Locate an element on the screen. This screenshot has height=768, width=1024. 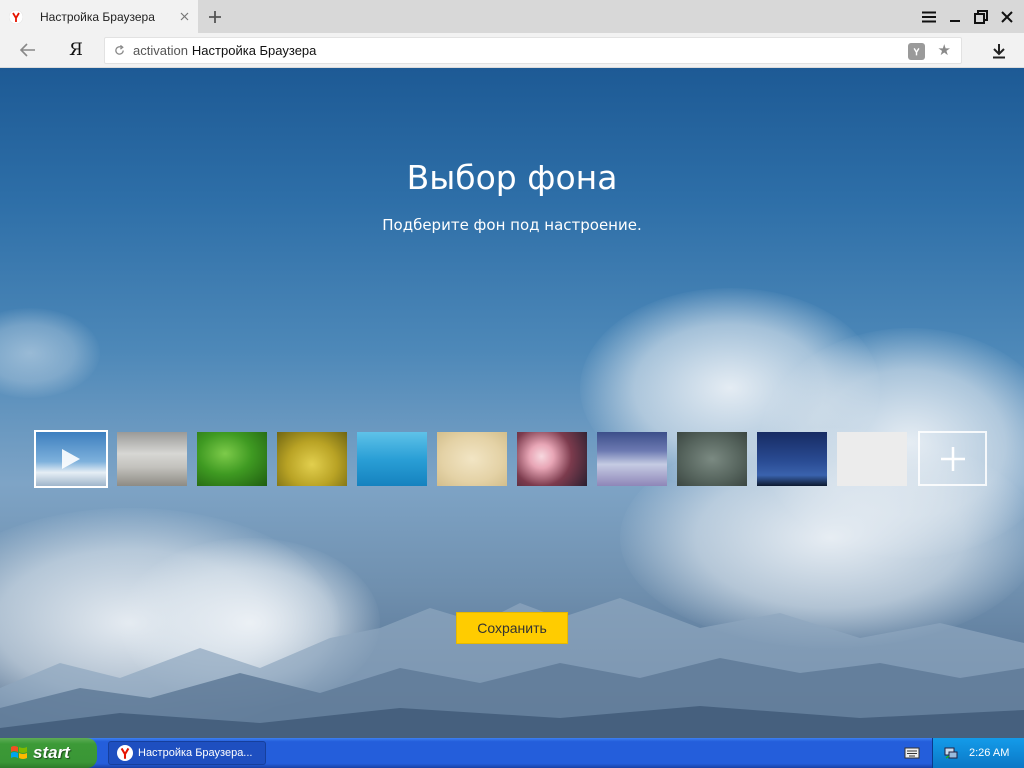
tab-close-icon is located at coordinates (184, 16).